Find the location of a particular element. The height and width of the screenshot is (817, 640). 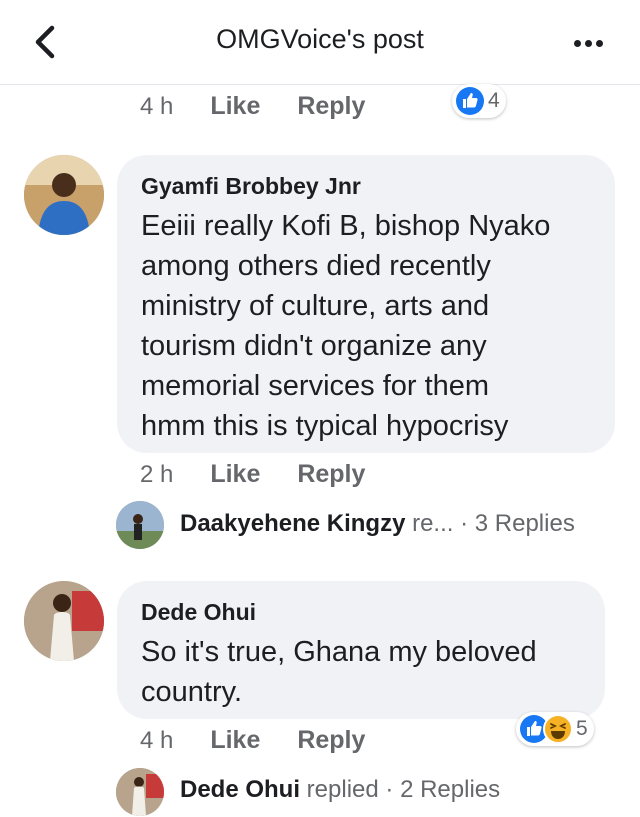

reaction-count: 5 is located at coordinates (582, 728).